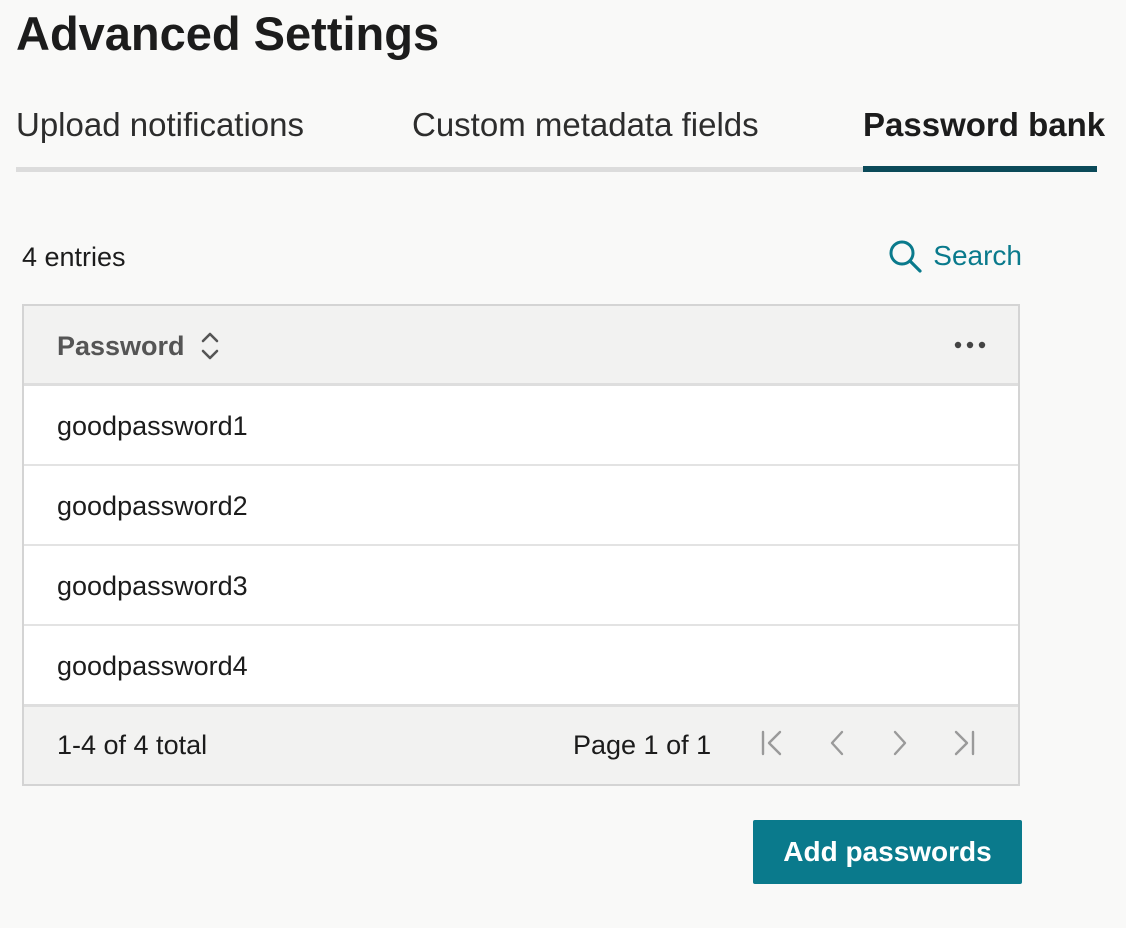  I want to click on table-row: goodpassword4, so click(521, 666).